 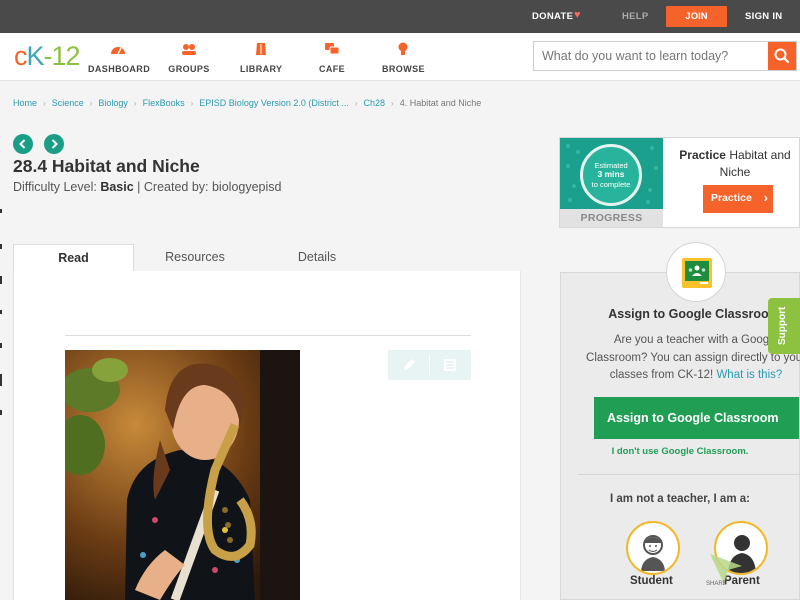 I want to click on search-button, so click(x=782, y=56).